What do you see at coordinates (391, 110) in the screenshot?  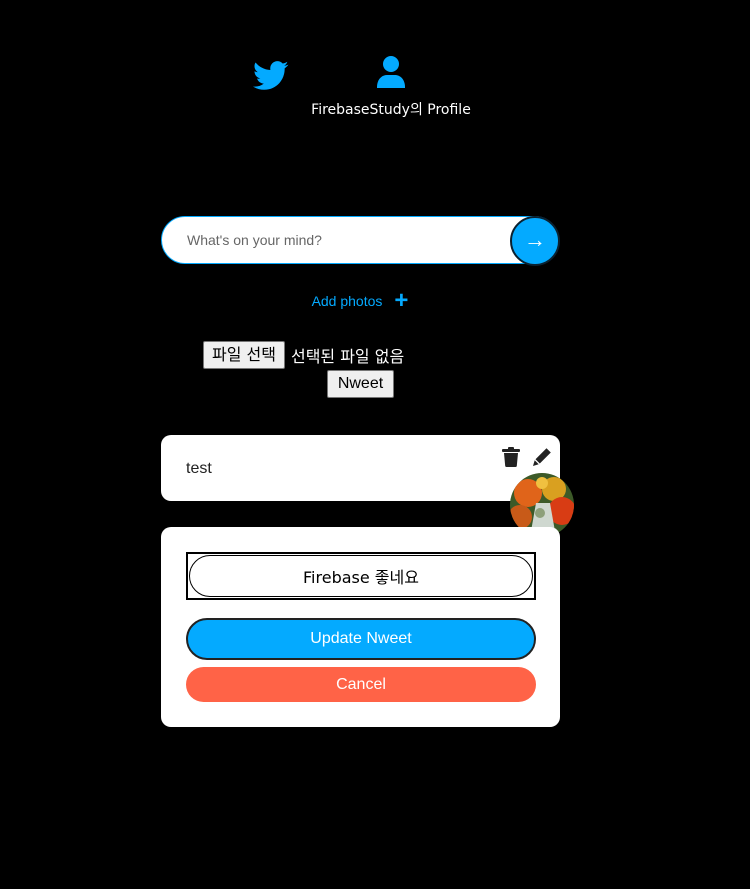 I see `profile-label: FirebaseStudy의 Profile` at bounding box center [391, 110].